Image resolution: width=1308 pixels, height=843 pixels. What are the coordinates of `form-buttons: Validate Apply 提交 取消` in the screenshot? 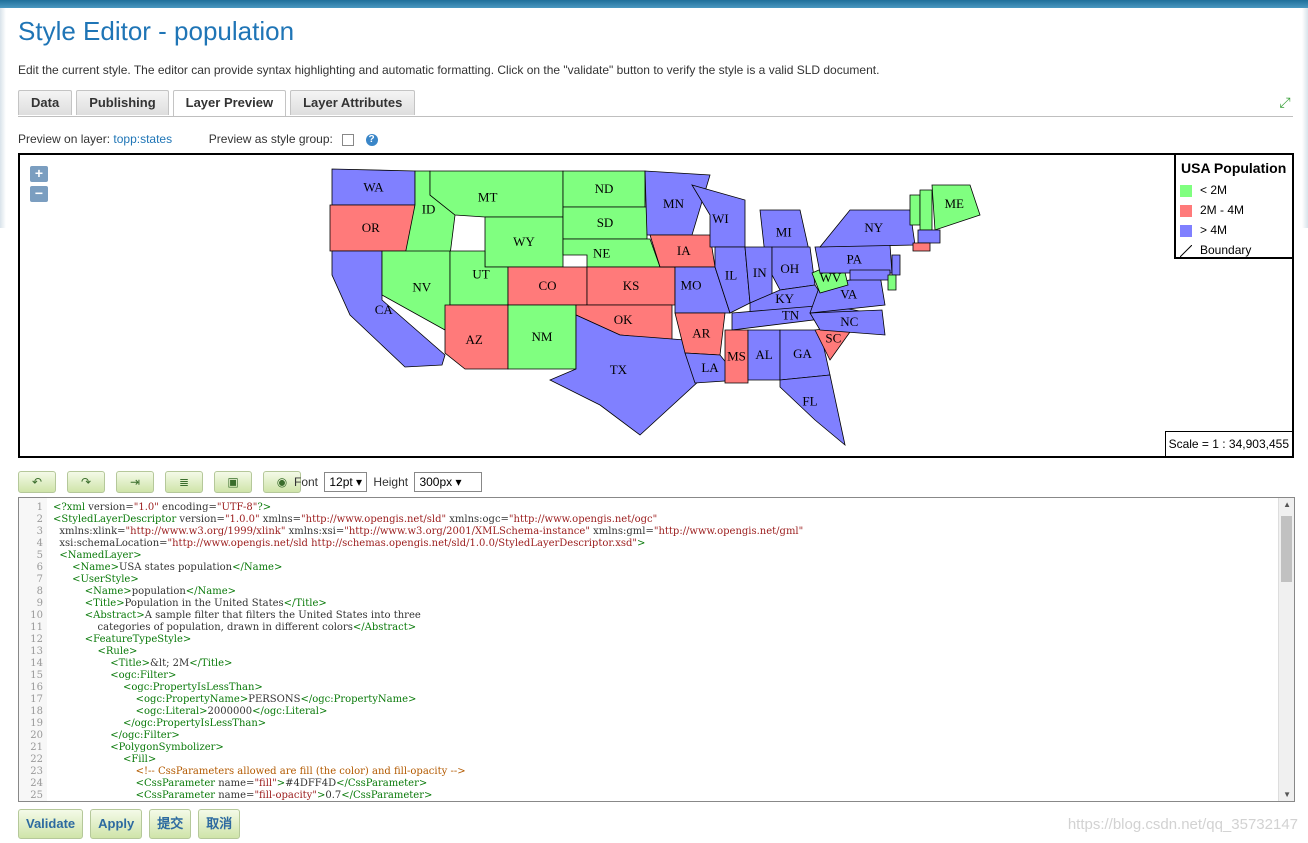 It's located at (132, 824).